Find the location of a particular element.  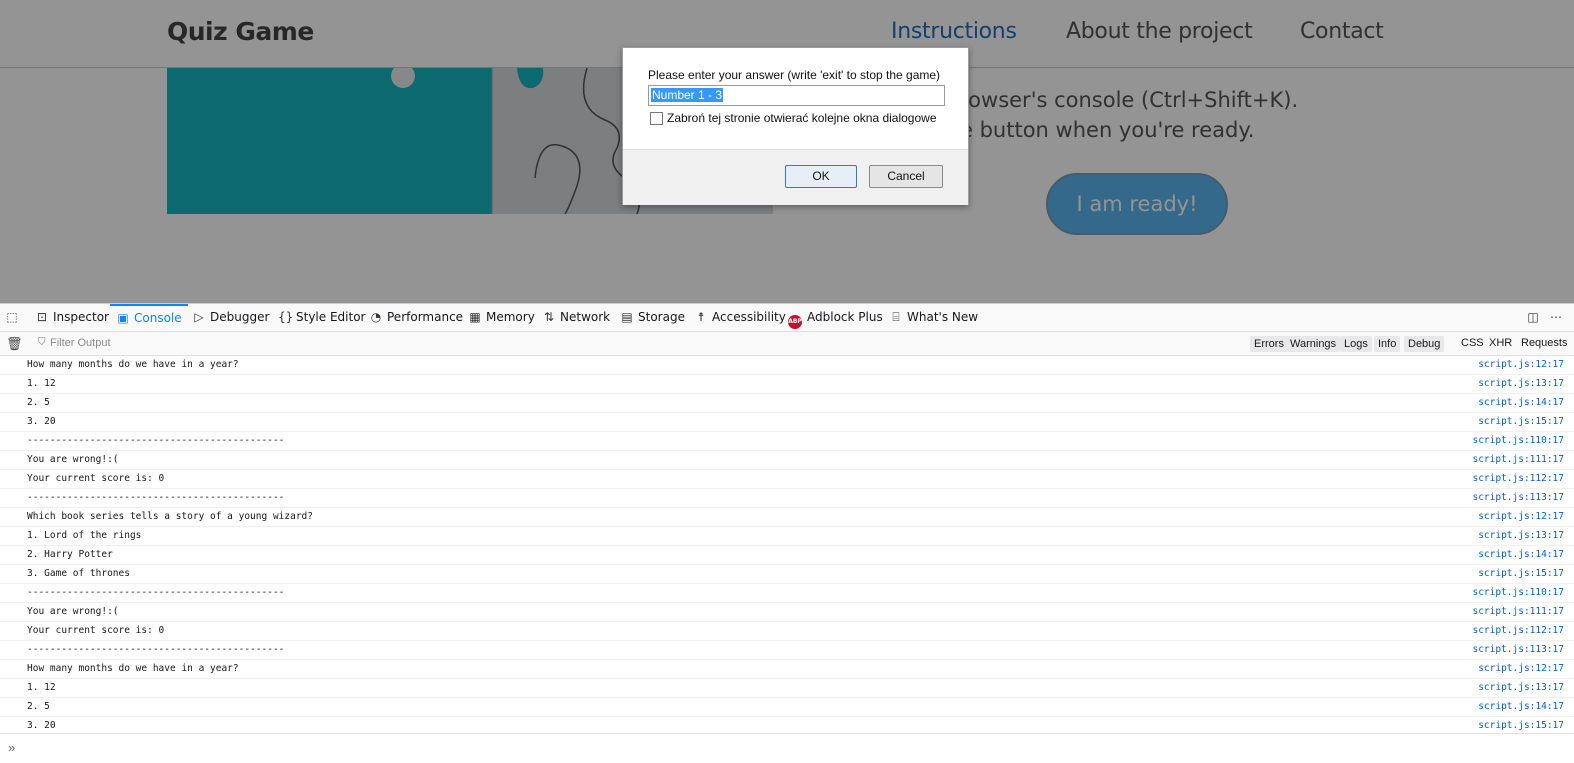

storage-icon: ▤ is located at coordinates (627, 317).